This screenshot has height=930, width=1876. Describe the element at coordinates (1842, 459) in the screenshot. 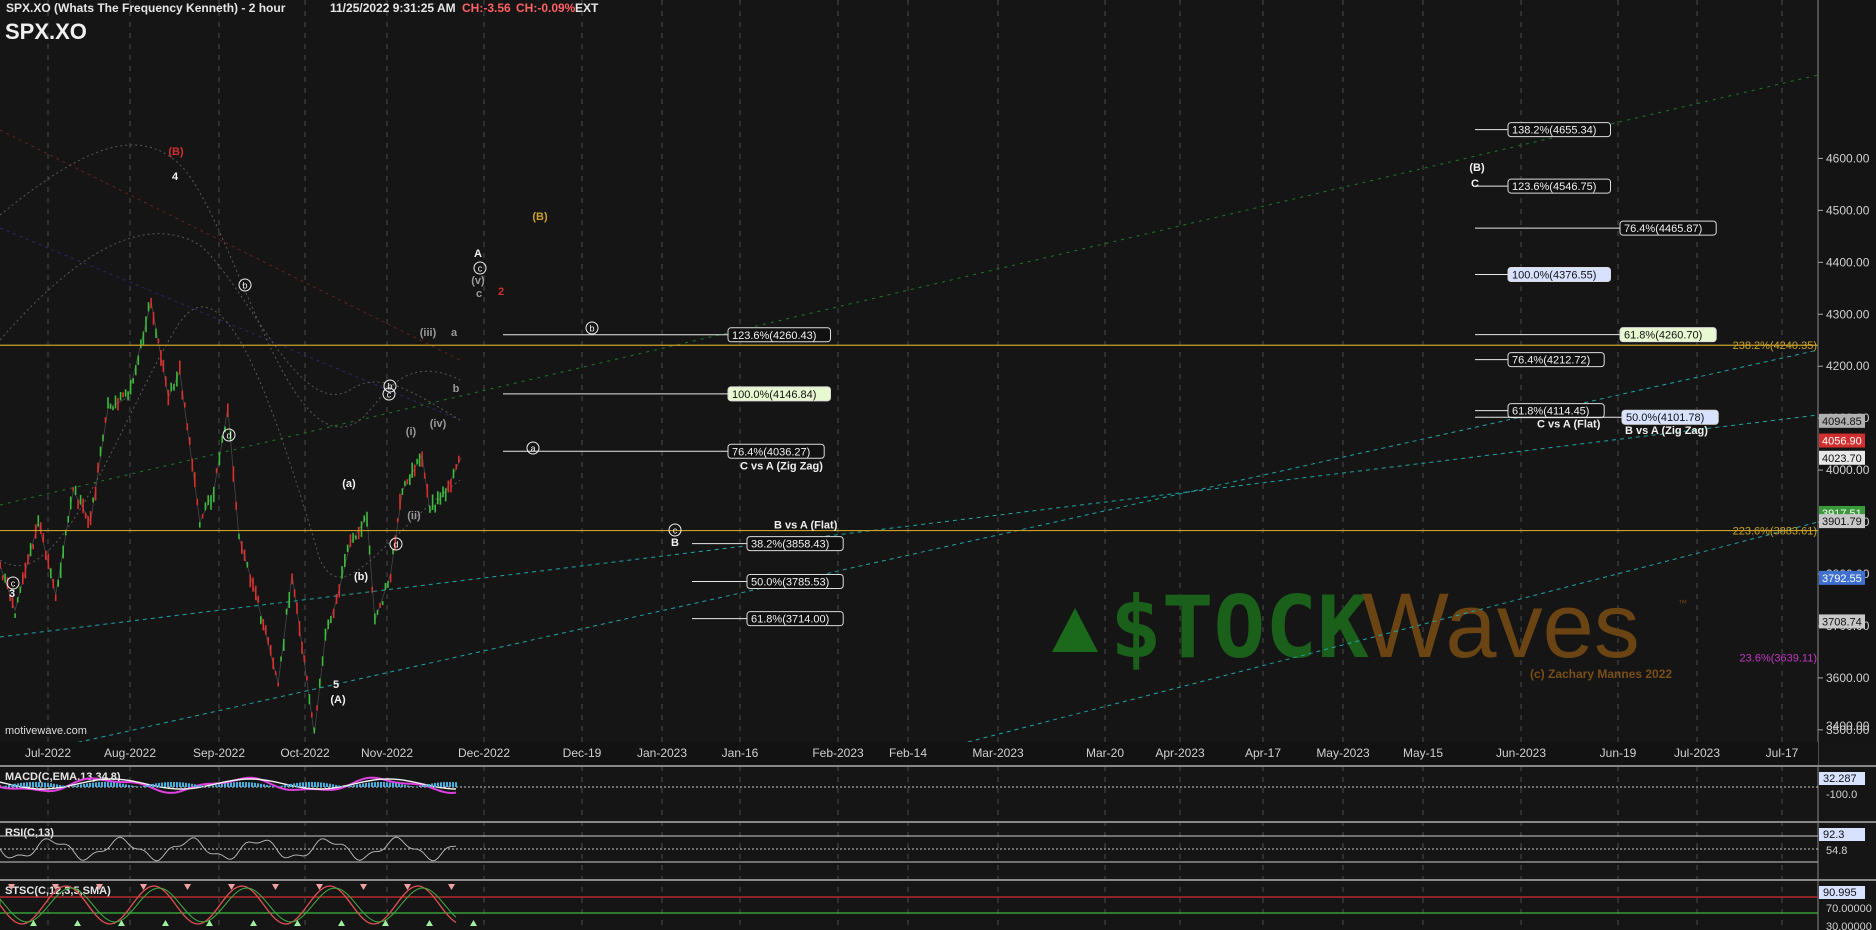

I see `price-tag-label: 4023.70` at that location.